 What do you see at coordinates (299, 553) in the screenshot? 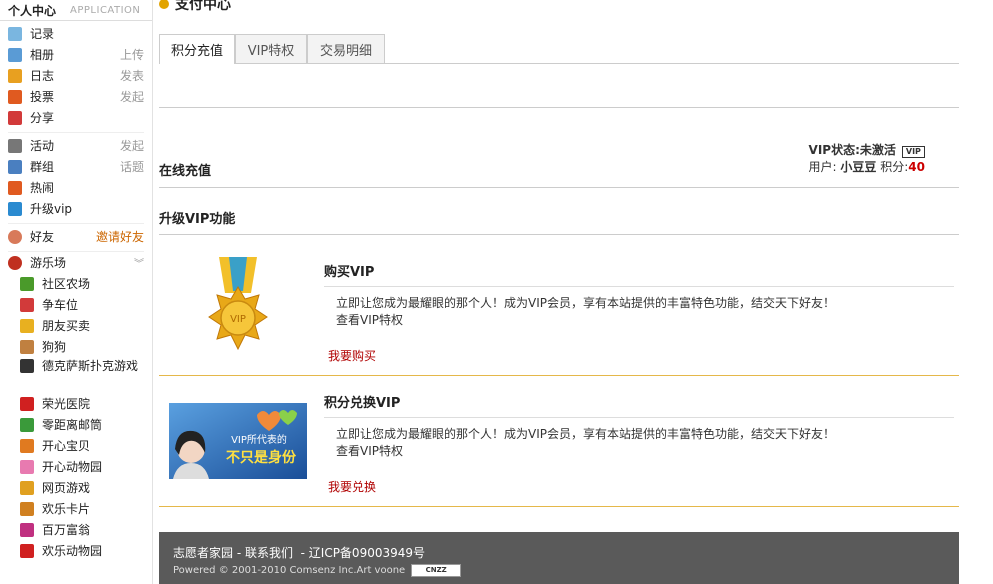
I see `footer-links: 志愿者家园 - 联系我们 - 辽ICP备09003949号` at bounding box center [299, 553].